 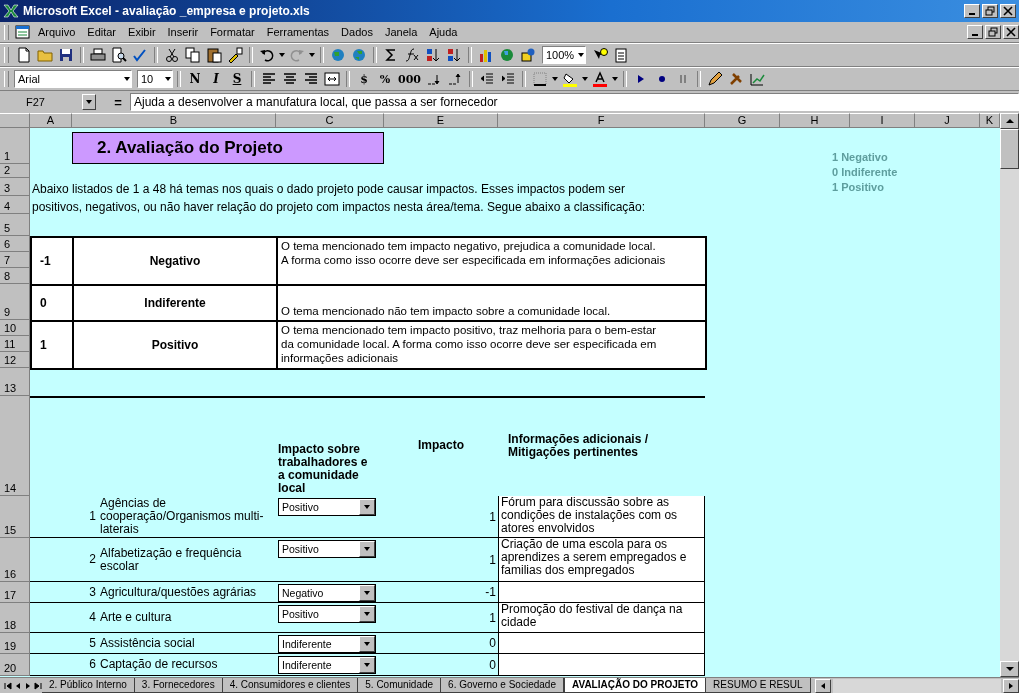 What do you see at coordinates (193, 55) in the screenshot?
I see `copy-icon` at bounding box center [193, 55].